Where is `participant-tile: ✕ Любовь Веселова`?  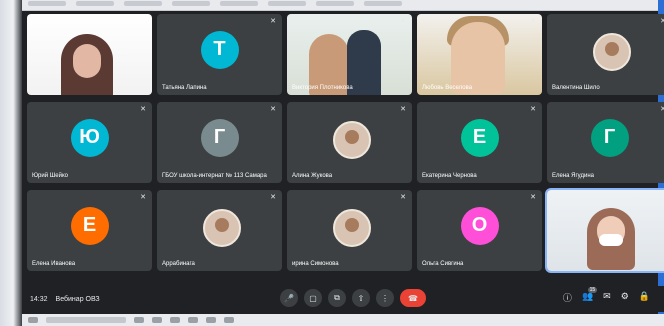
participant-tile: ✕ Любовь Веселова is located at coordinates (479, 54).